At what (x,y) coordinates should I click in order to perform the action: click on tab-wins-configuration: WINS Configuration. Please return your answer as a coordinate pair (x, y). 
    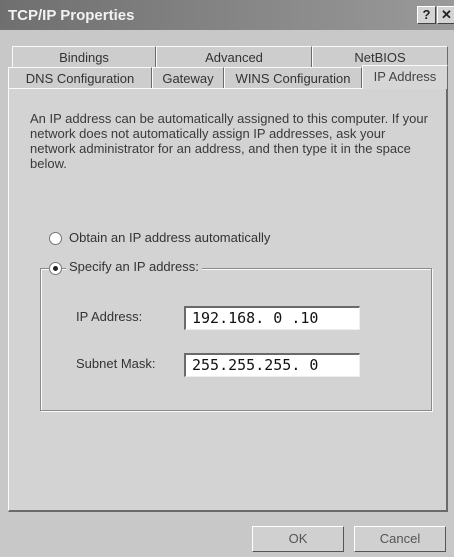
    Looking at the image, I should click on (293, 77).